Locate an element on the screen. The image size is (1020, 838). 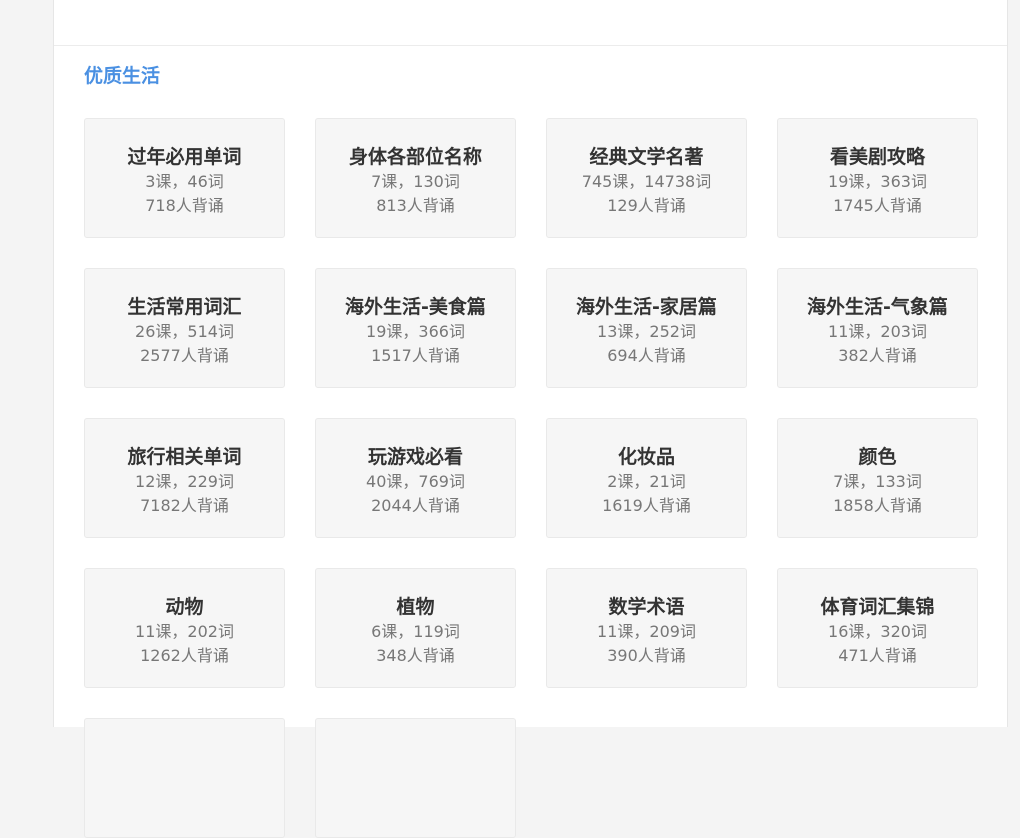
card-learners: 348人背诵 is located at coordinates (415, 655).